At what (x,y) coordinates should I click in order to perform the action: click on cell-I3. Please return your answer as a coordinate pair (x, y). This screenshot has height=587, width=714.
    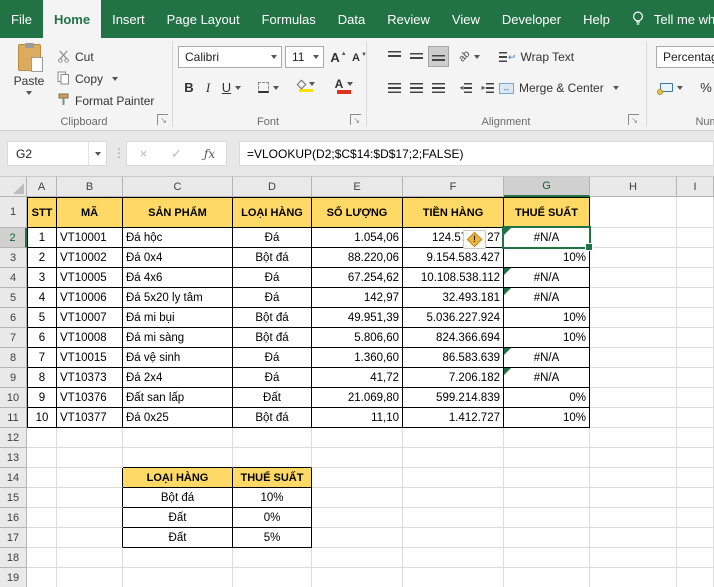
    Looking at the image, I should click on (695, 258).